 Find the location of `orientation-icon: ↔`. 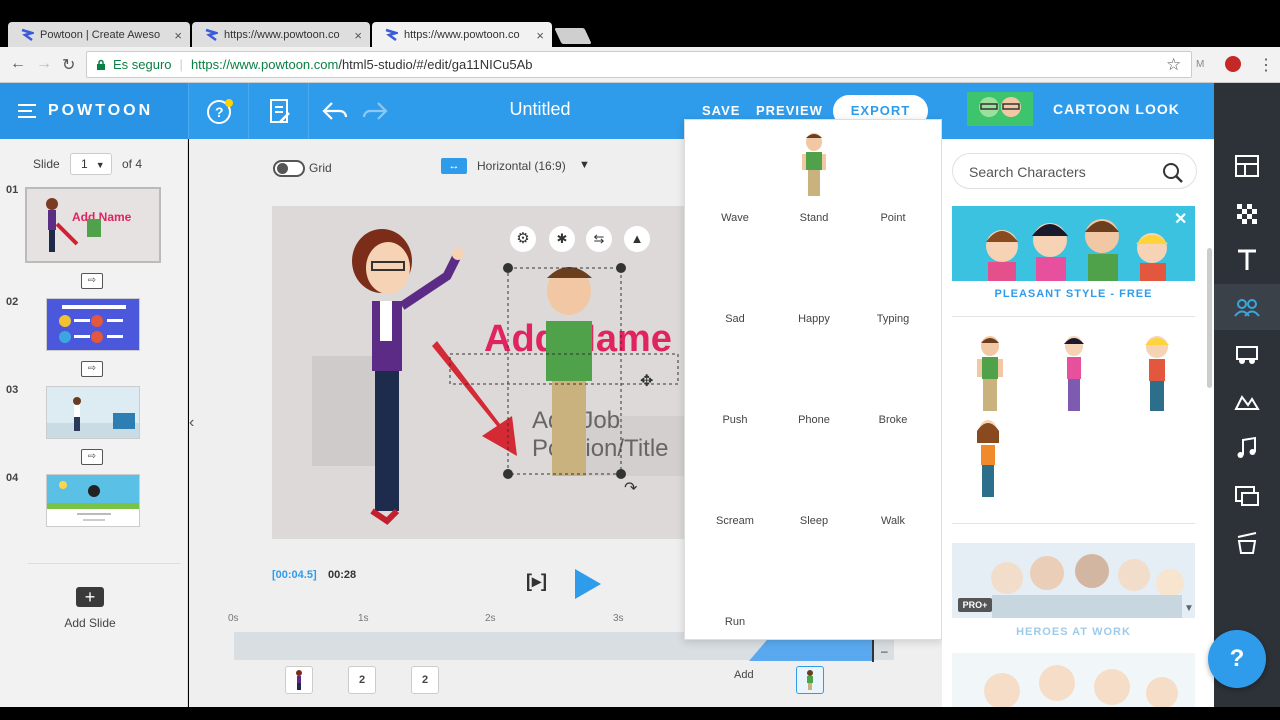

orientation-icon: ↔ is located at coordinates (454, 166).